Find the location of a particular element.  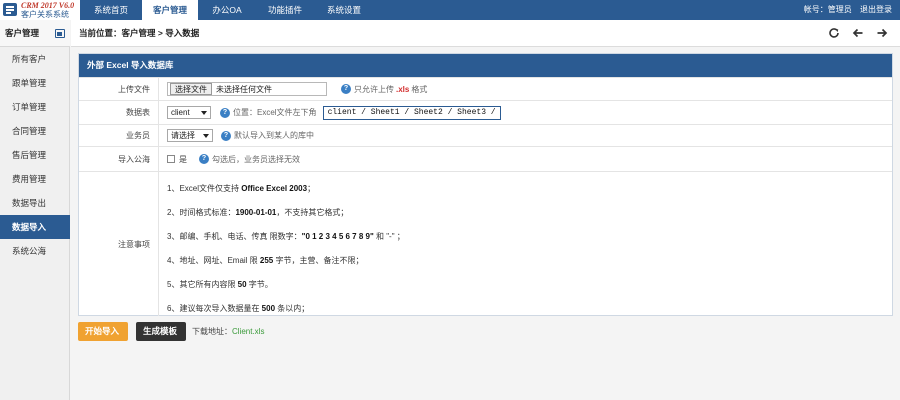

table-select: client is located at coordinates (189, 112).